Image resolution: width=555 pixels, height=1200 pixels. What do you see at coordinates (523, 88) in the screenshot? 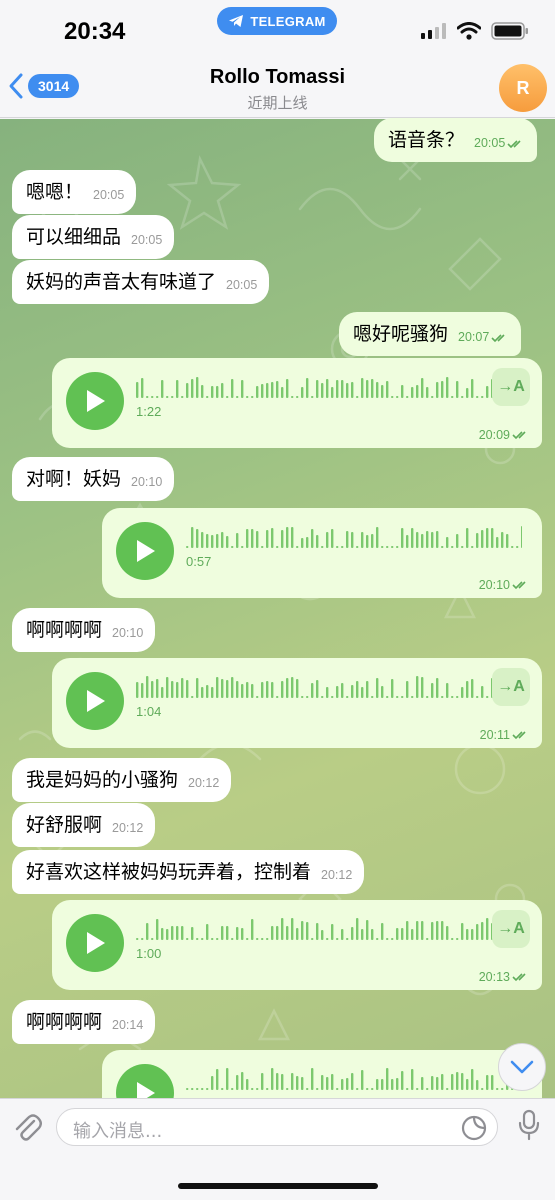
I see `avatar: R` at bounding box center [523, 88].